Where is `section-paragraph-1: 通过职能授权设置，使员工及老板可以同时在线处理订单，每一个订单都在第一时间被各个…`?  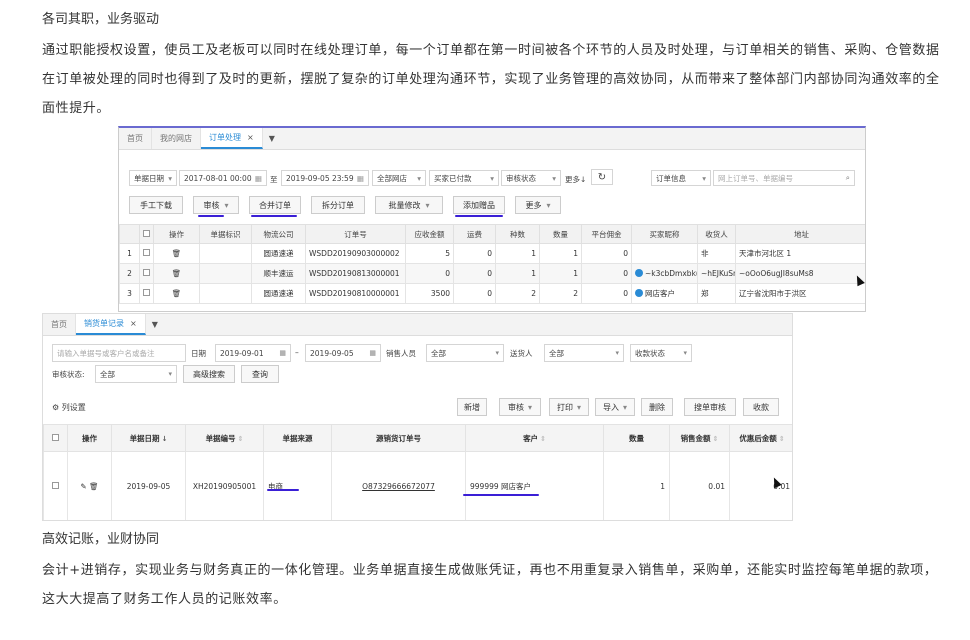
section-paragraph-1: 通过职能授权设置，使员工及老板可以同时在线处理订单，每一个订单都在第一时间被各个… is located at coordinates (491, 79).